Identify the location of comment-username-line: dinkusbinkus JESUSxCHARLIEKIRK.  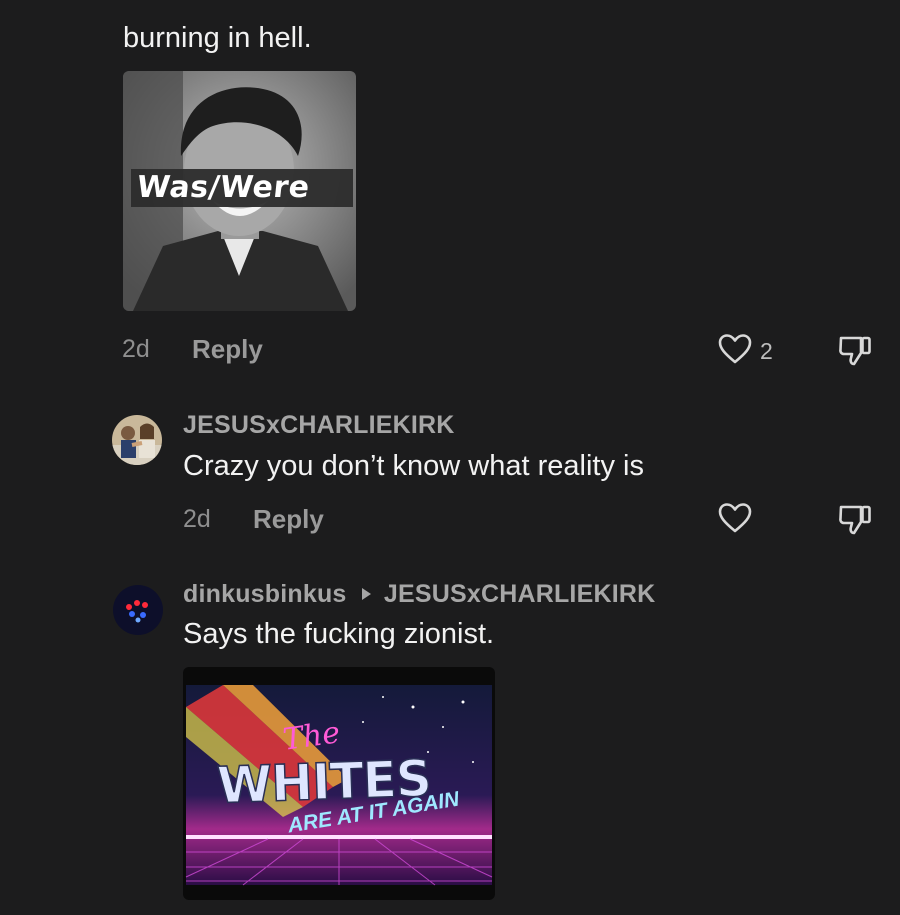
(419, 594).